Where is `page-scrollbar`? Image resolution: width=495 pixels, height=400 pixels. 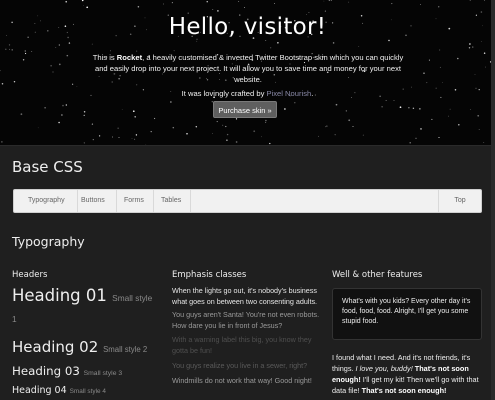 page-scrollbar is located at coordinates (493, 200).